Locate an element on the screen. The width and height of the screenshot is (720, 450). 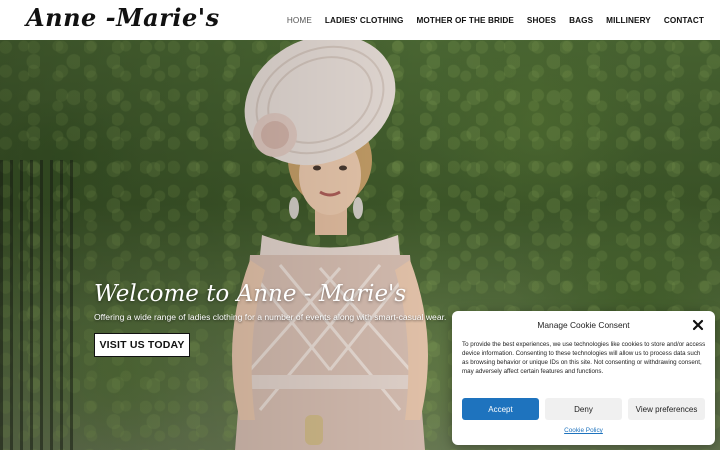
hero-title: Welcome to Anne - Marie's is located at coordinates (250, 294).